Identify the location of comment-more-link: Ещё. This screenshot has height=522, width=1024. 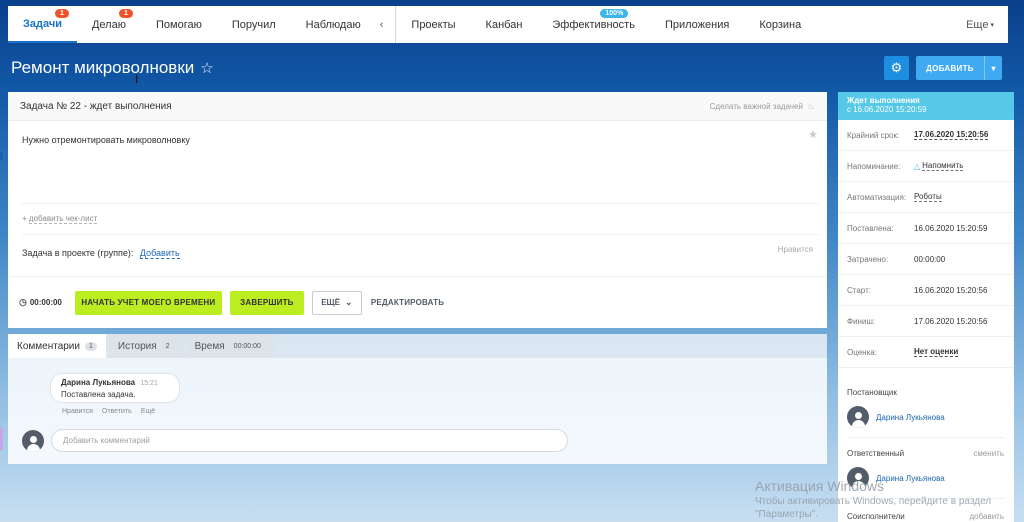
(148, 411).